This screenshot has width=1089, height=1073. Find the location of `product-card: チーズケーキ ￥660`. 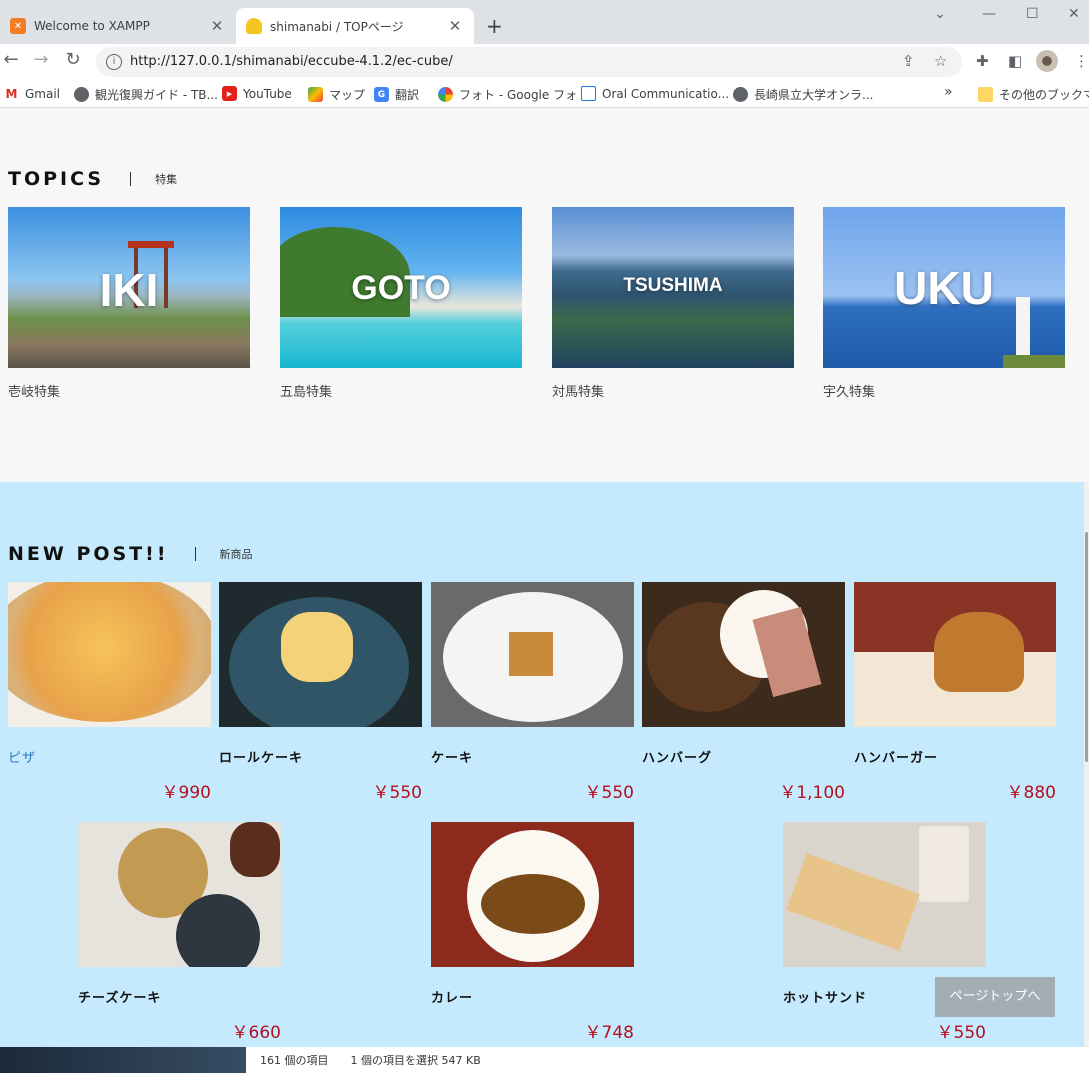

product-card: チーズケーキ ￥660 is located at coordinates (179, 932).